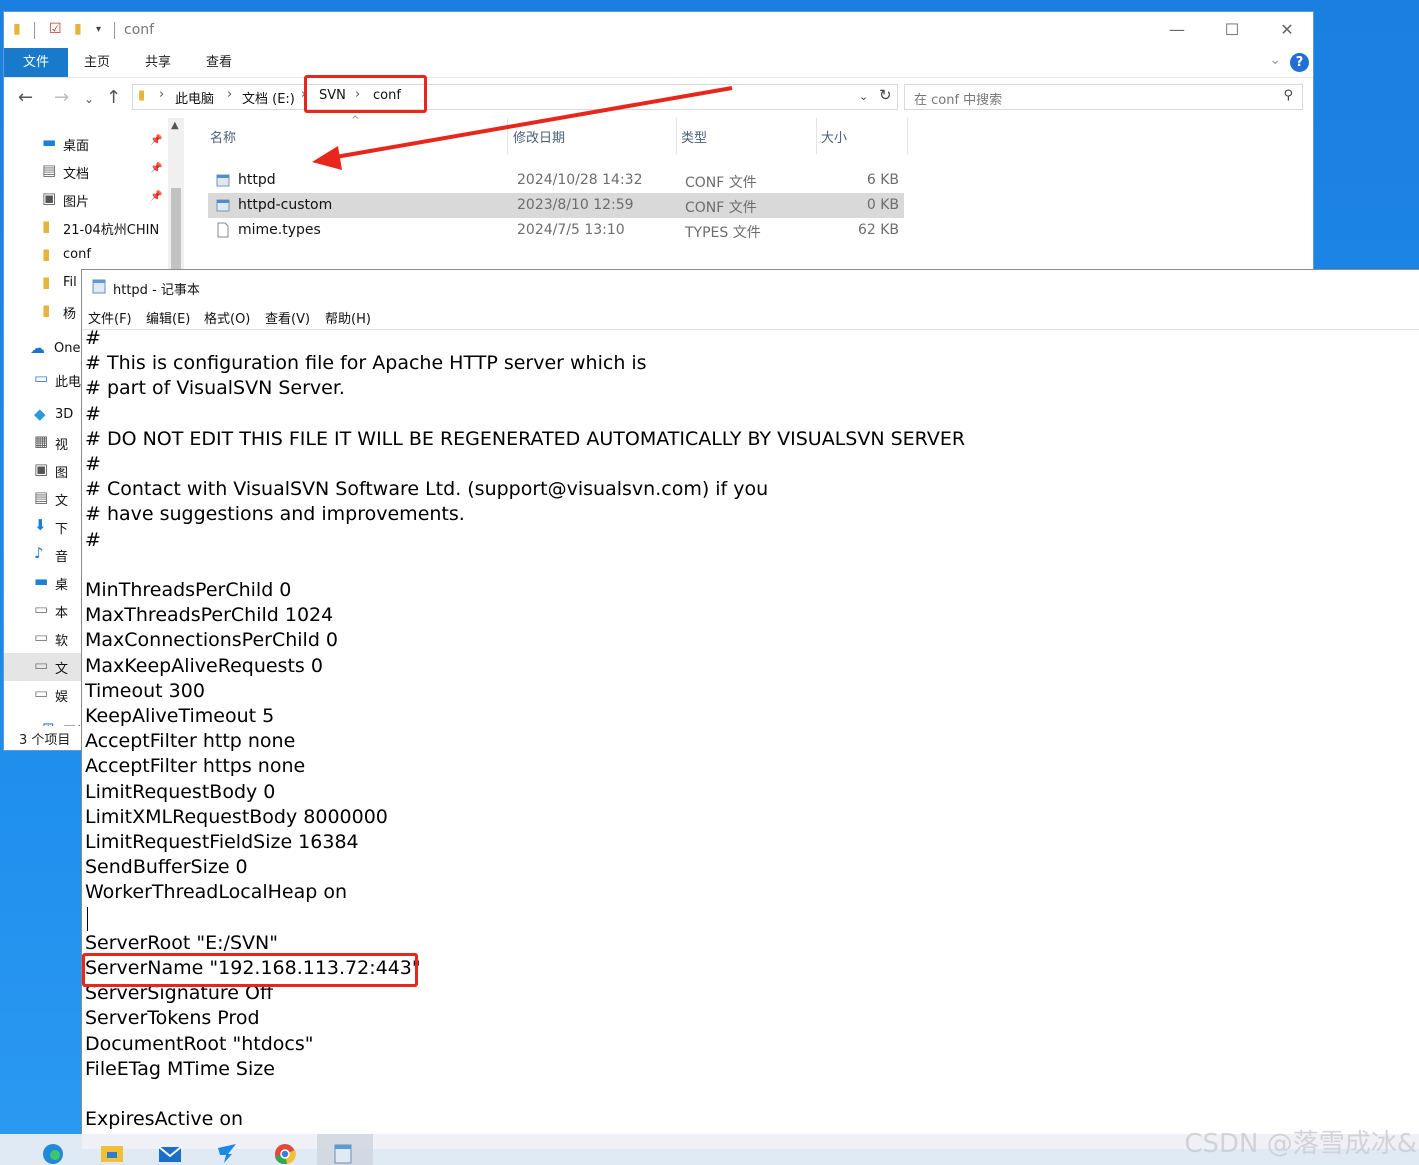 The image size is (1419, 1165). What do you see at coordinates (113, 97) in the screenshot?
I see `up-icon: ↑` at bounding box center [113, 97].